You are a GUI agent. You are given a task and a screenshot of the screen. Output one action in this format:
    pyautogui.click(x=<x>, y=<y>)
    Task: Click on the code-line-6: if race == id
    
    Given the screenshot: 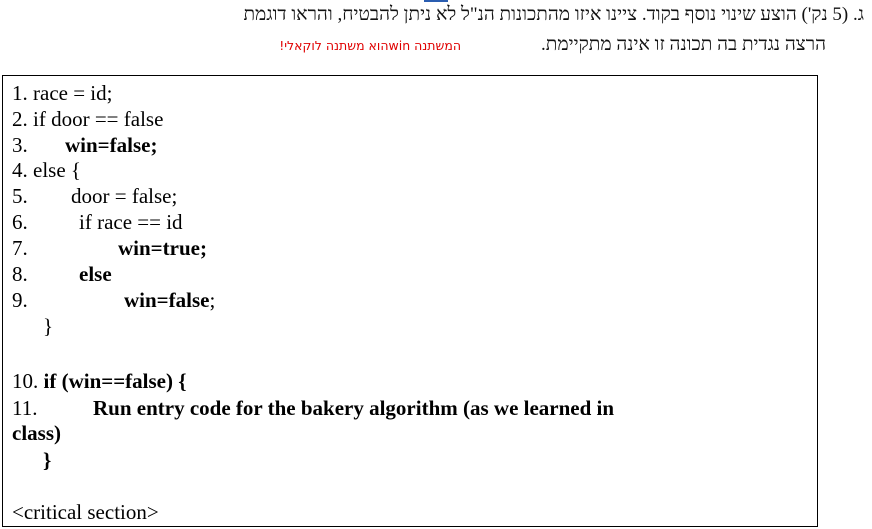 What is the action you would take?
    pyautogui.click(x=131, y=222)
    